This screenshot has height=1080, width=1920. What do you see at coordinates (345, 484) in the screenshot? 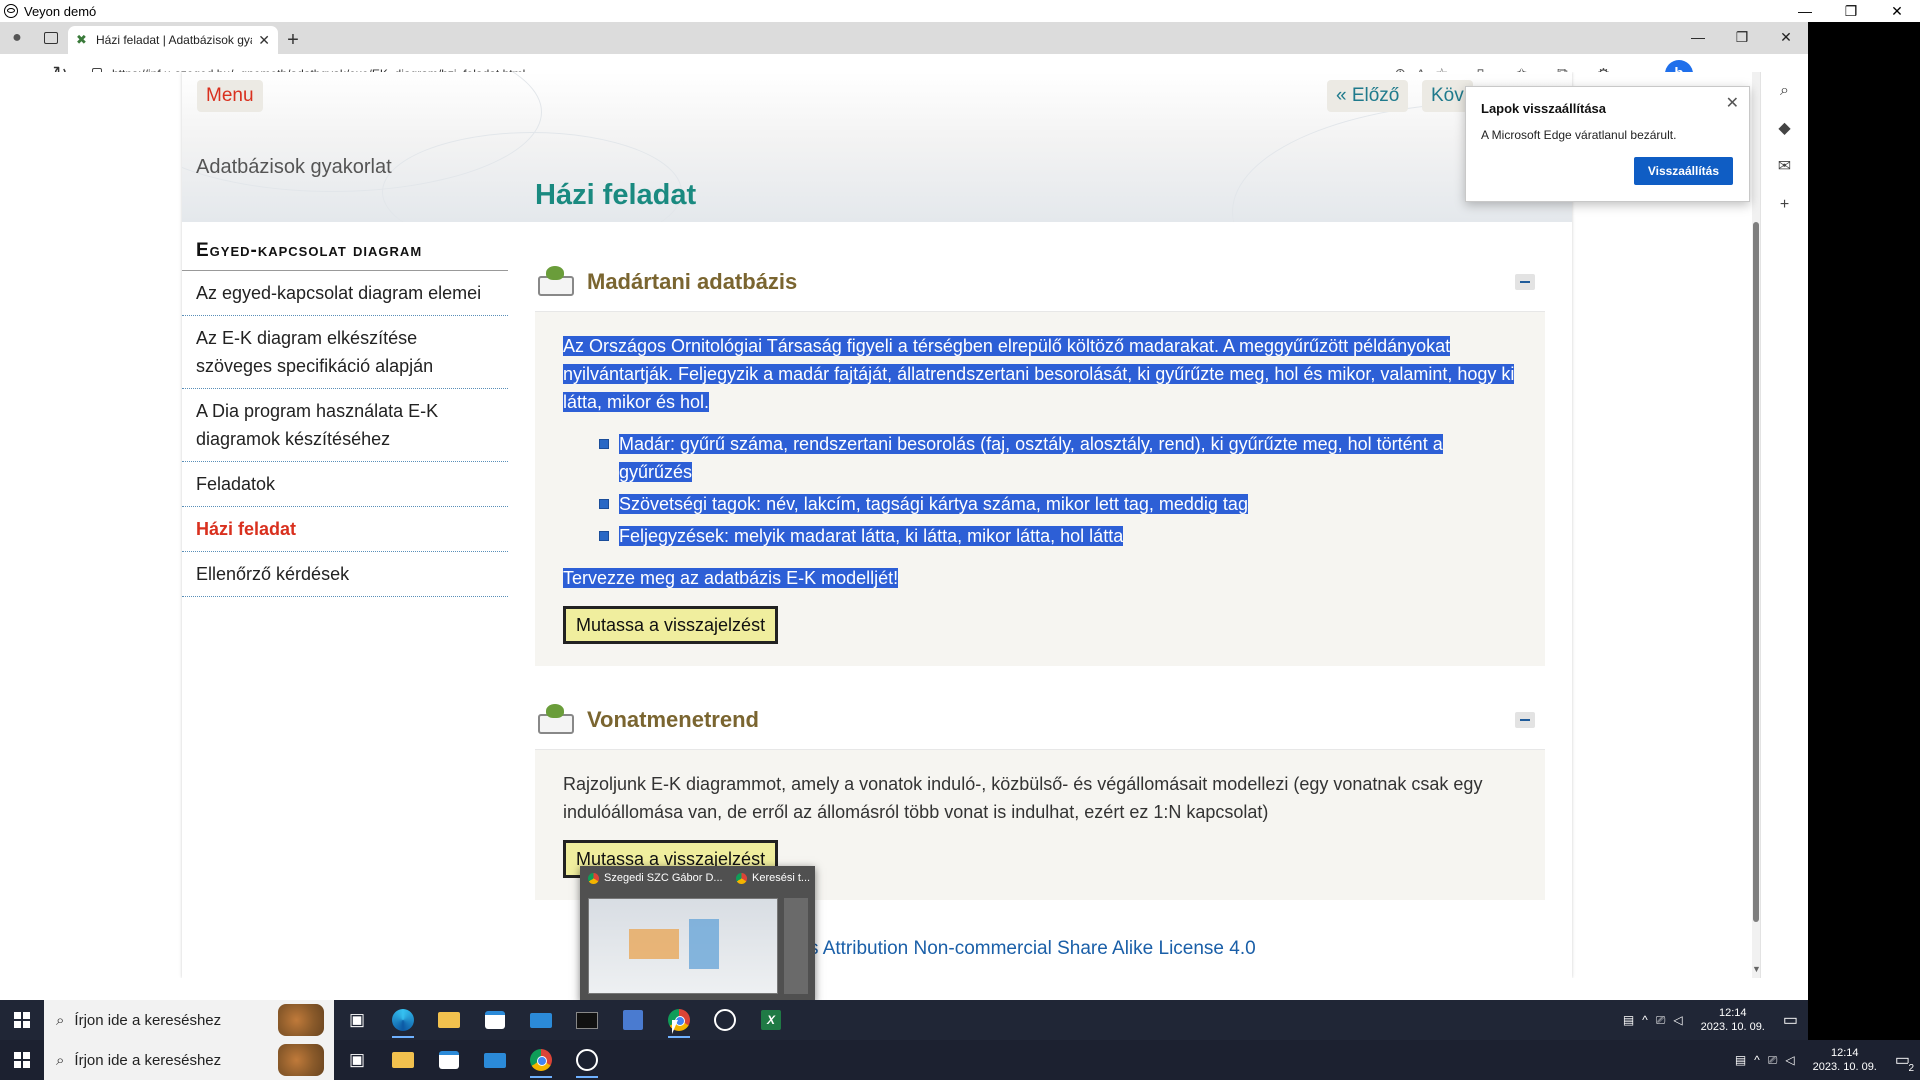
I see `sidebar-item-tasks: Feladatok` at bounding box center [345, 484].